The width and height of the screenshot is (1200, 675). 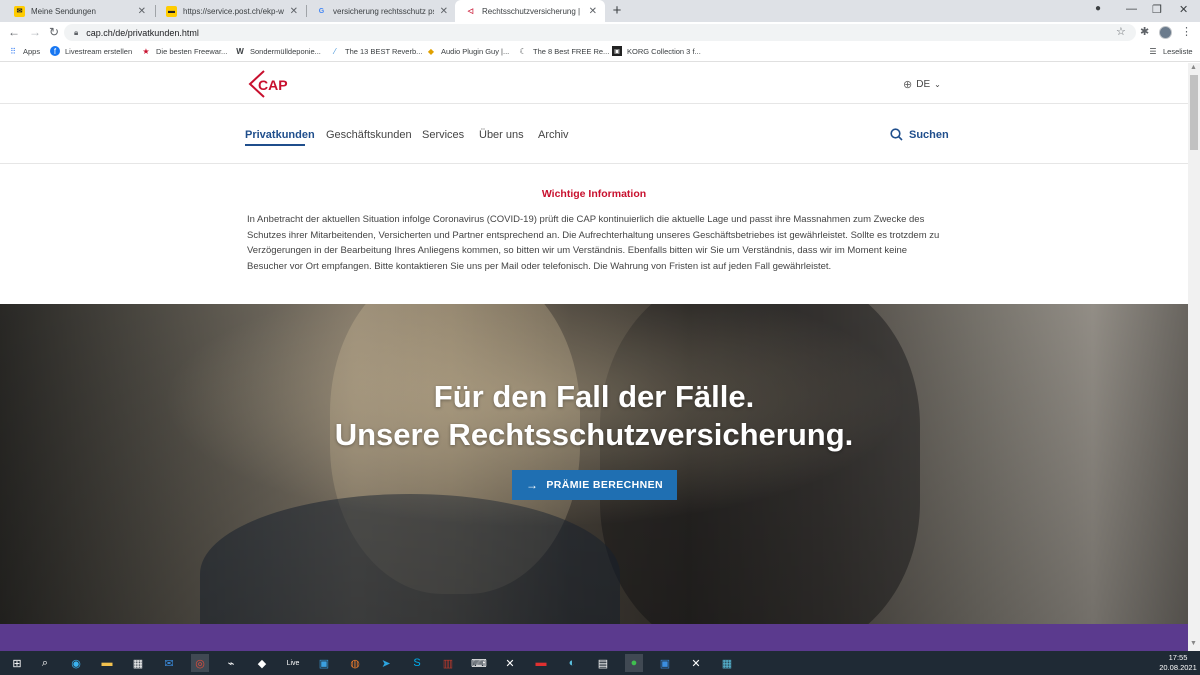 What do you see at coordinates (63, 11) in the screenshot?
I see `tab-title: Meine Sendungen` at bounding box center [63, 11].